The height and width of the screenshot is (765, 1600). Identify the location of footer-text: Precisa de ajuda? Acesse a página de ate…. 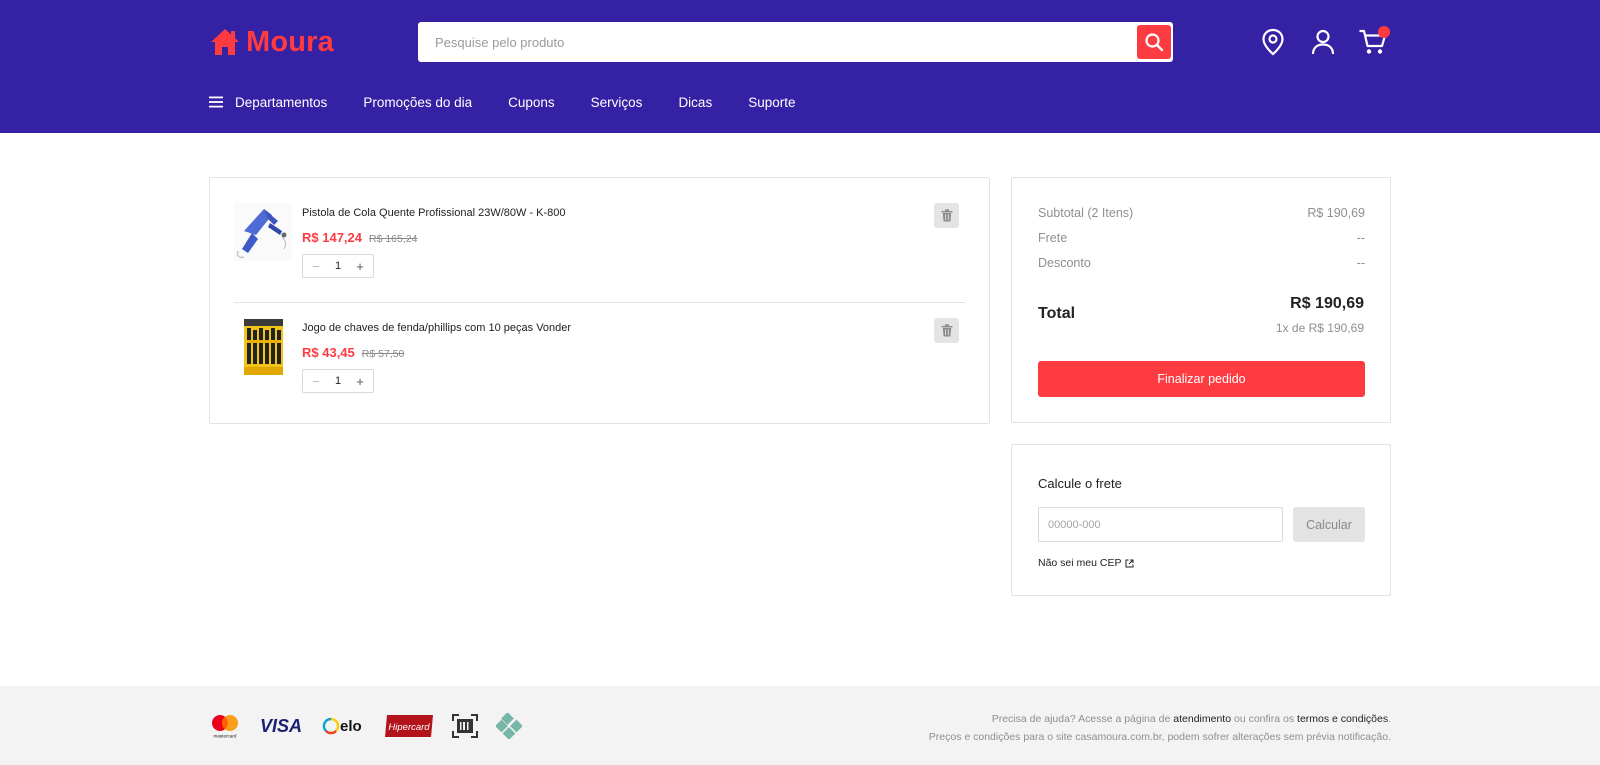
(1160, 728).